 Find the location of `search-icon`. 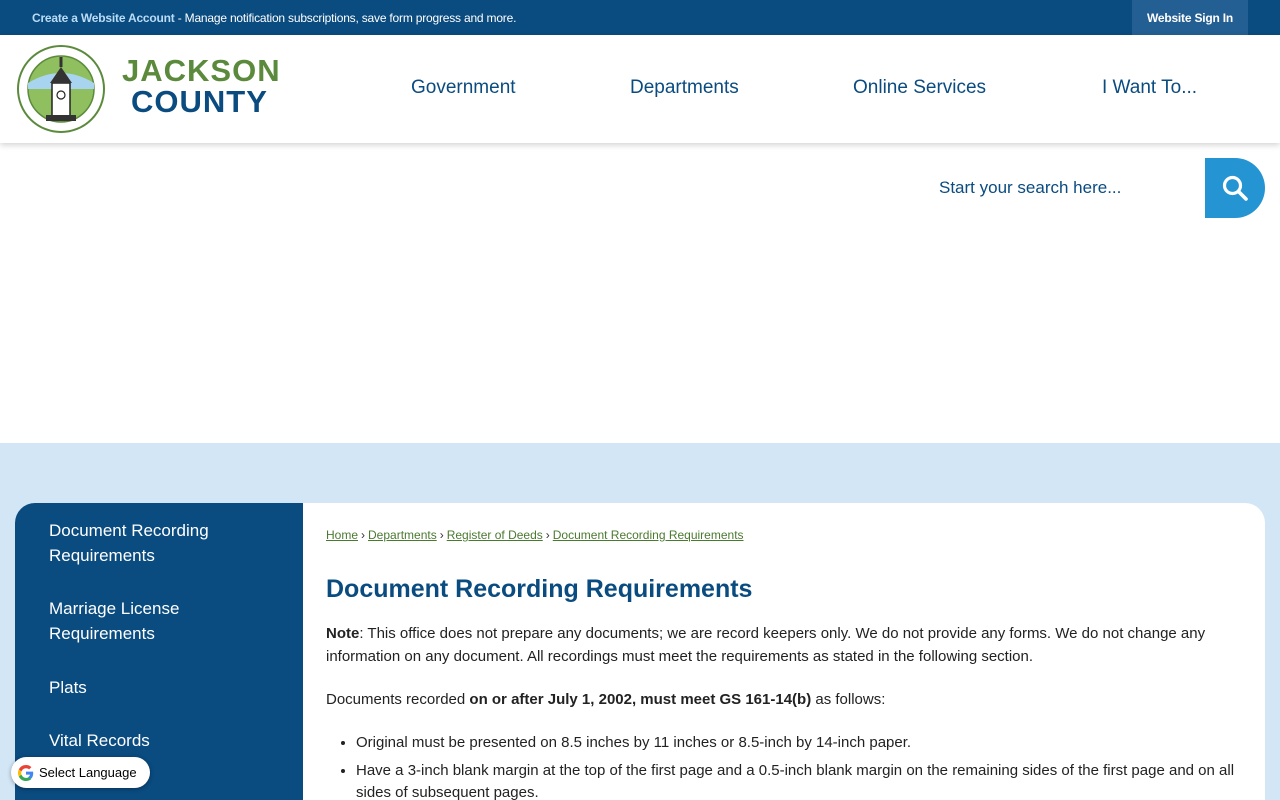

search-icon is located at coordinates (1235, 188).